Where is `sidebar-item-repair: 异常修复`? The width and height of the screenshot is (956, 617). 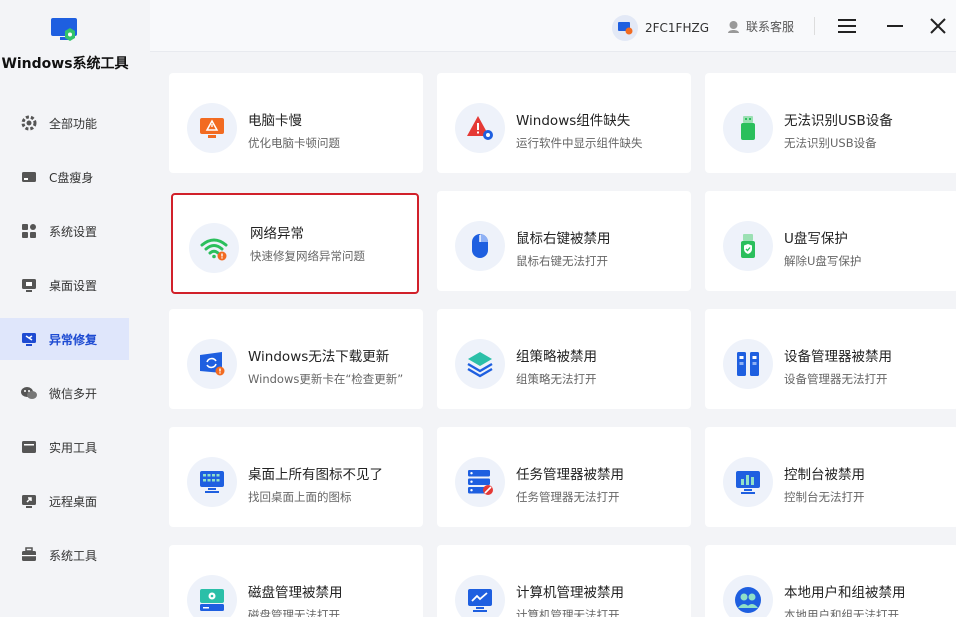 sidebar-item-repair: 异常修复 is located at coordinates (64, 339).